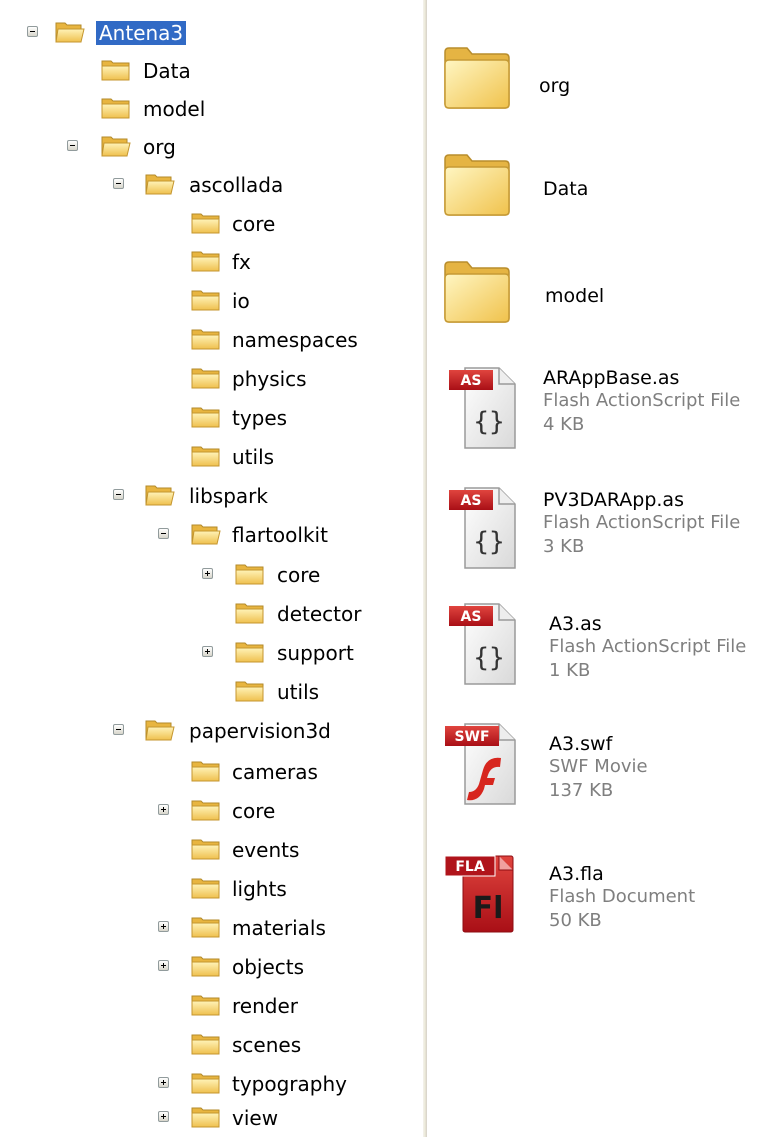 The height and width of the screenshot is (1137, 769). Describe the element at coordinates (190, 811) in the screenshot. I see `tree-node-papervision3d-core: core` at that location.